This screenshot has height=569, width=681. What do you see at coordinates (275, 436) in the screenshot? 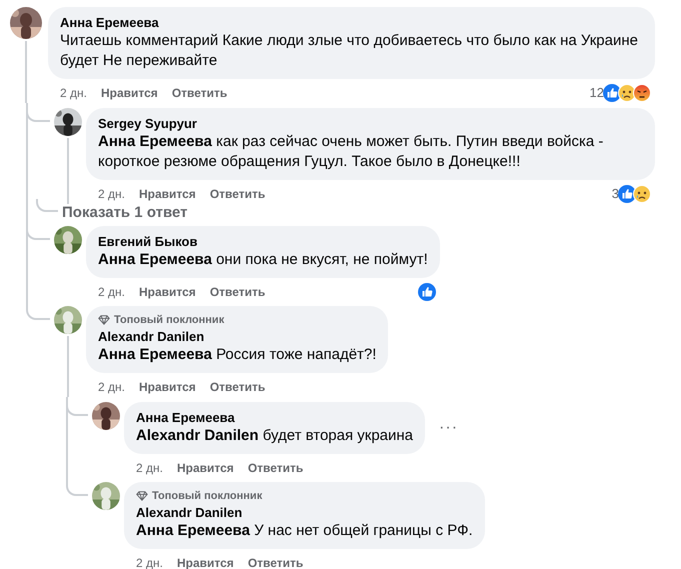
I see `comment-text: Alexandr Danilen будет вторая украина` at bounding box center [275, 436].